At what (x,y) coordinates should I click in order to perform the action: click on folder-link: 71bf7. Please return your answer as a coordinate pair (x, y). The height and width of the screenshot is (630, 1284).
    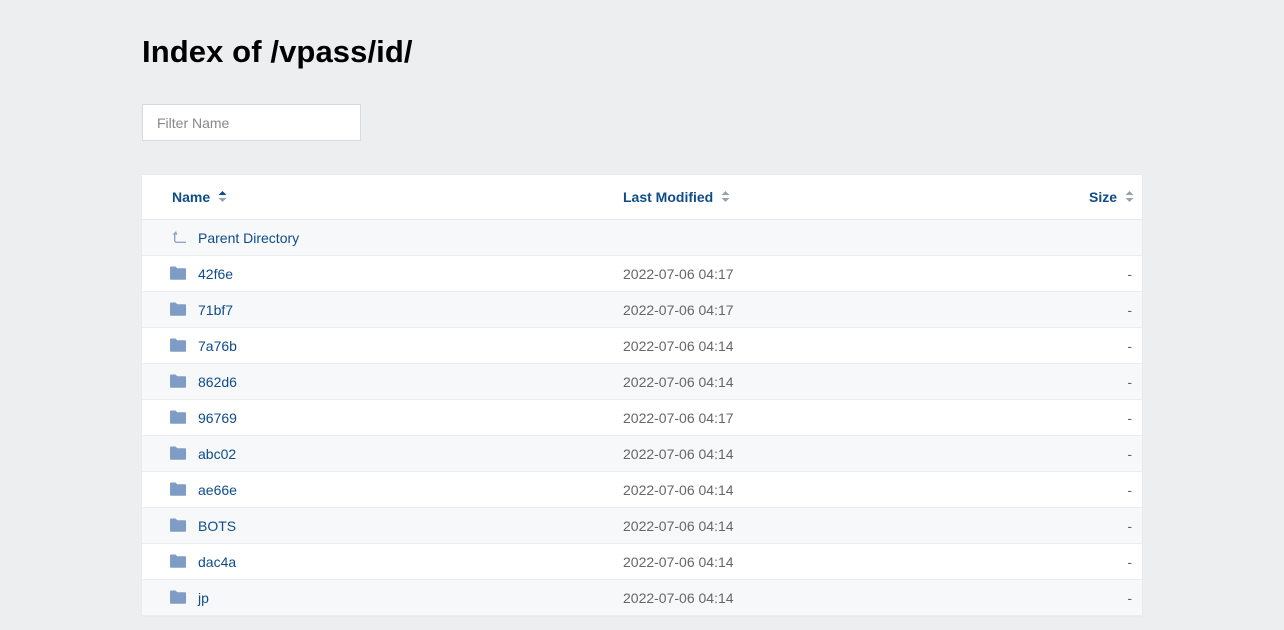
    Looking at the image, I should click on (215, 310).